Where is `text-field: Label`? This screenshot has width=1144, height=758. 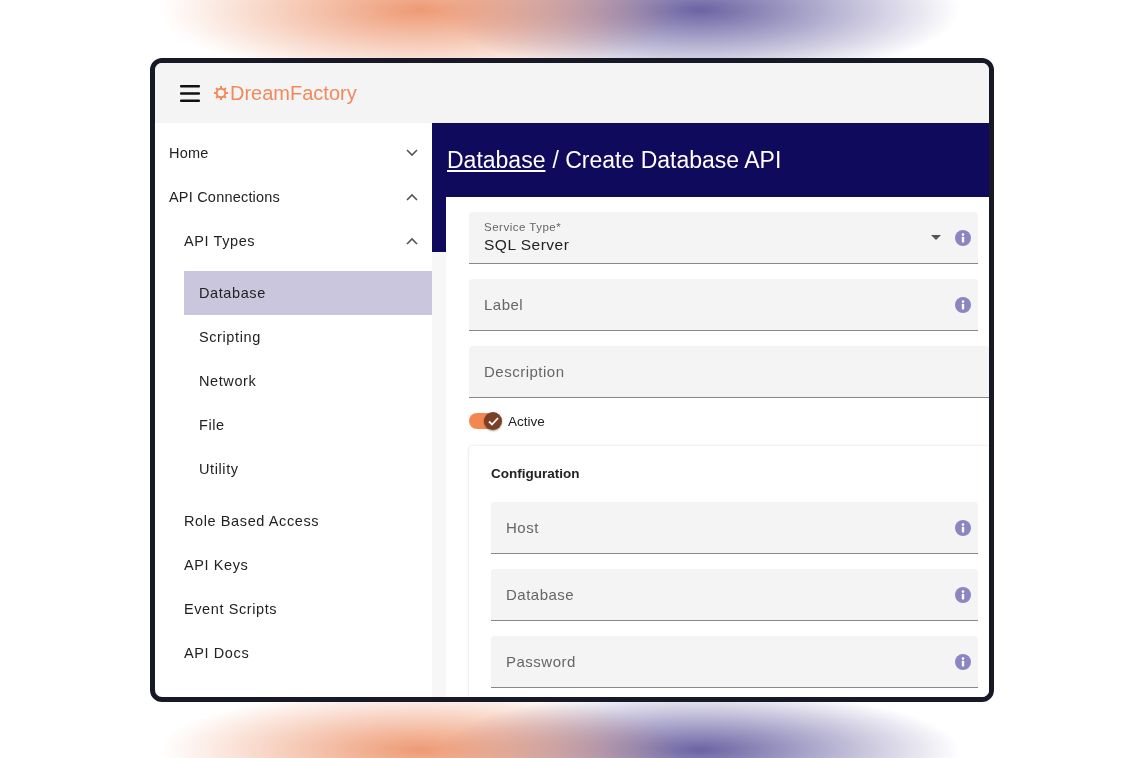
text-field: Label is located at coordinates (723, 305).